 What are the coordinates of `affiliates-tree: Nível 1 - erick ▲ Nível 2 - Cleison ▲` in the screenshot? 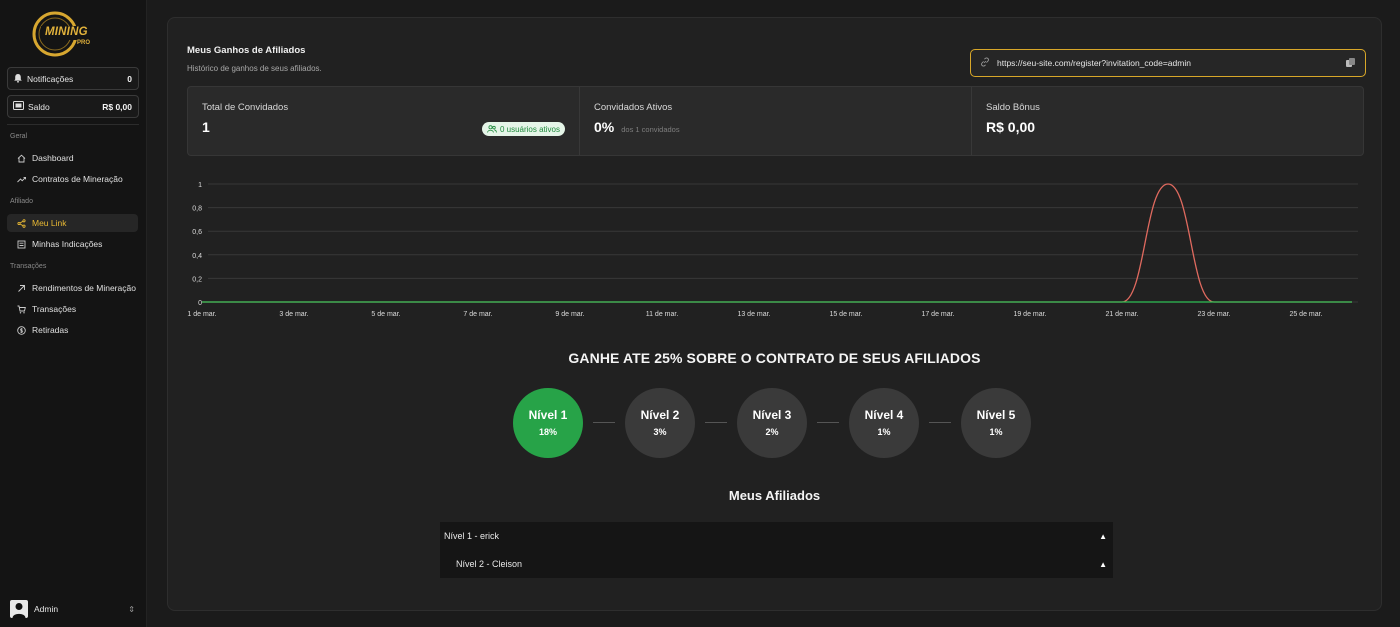 It's located at (776, 550).